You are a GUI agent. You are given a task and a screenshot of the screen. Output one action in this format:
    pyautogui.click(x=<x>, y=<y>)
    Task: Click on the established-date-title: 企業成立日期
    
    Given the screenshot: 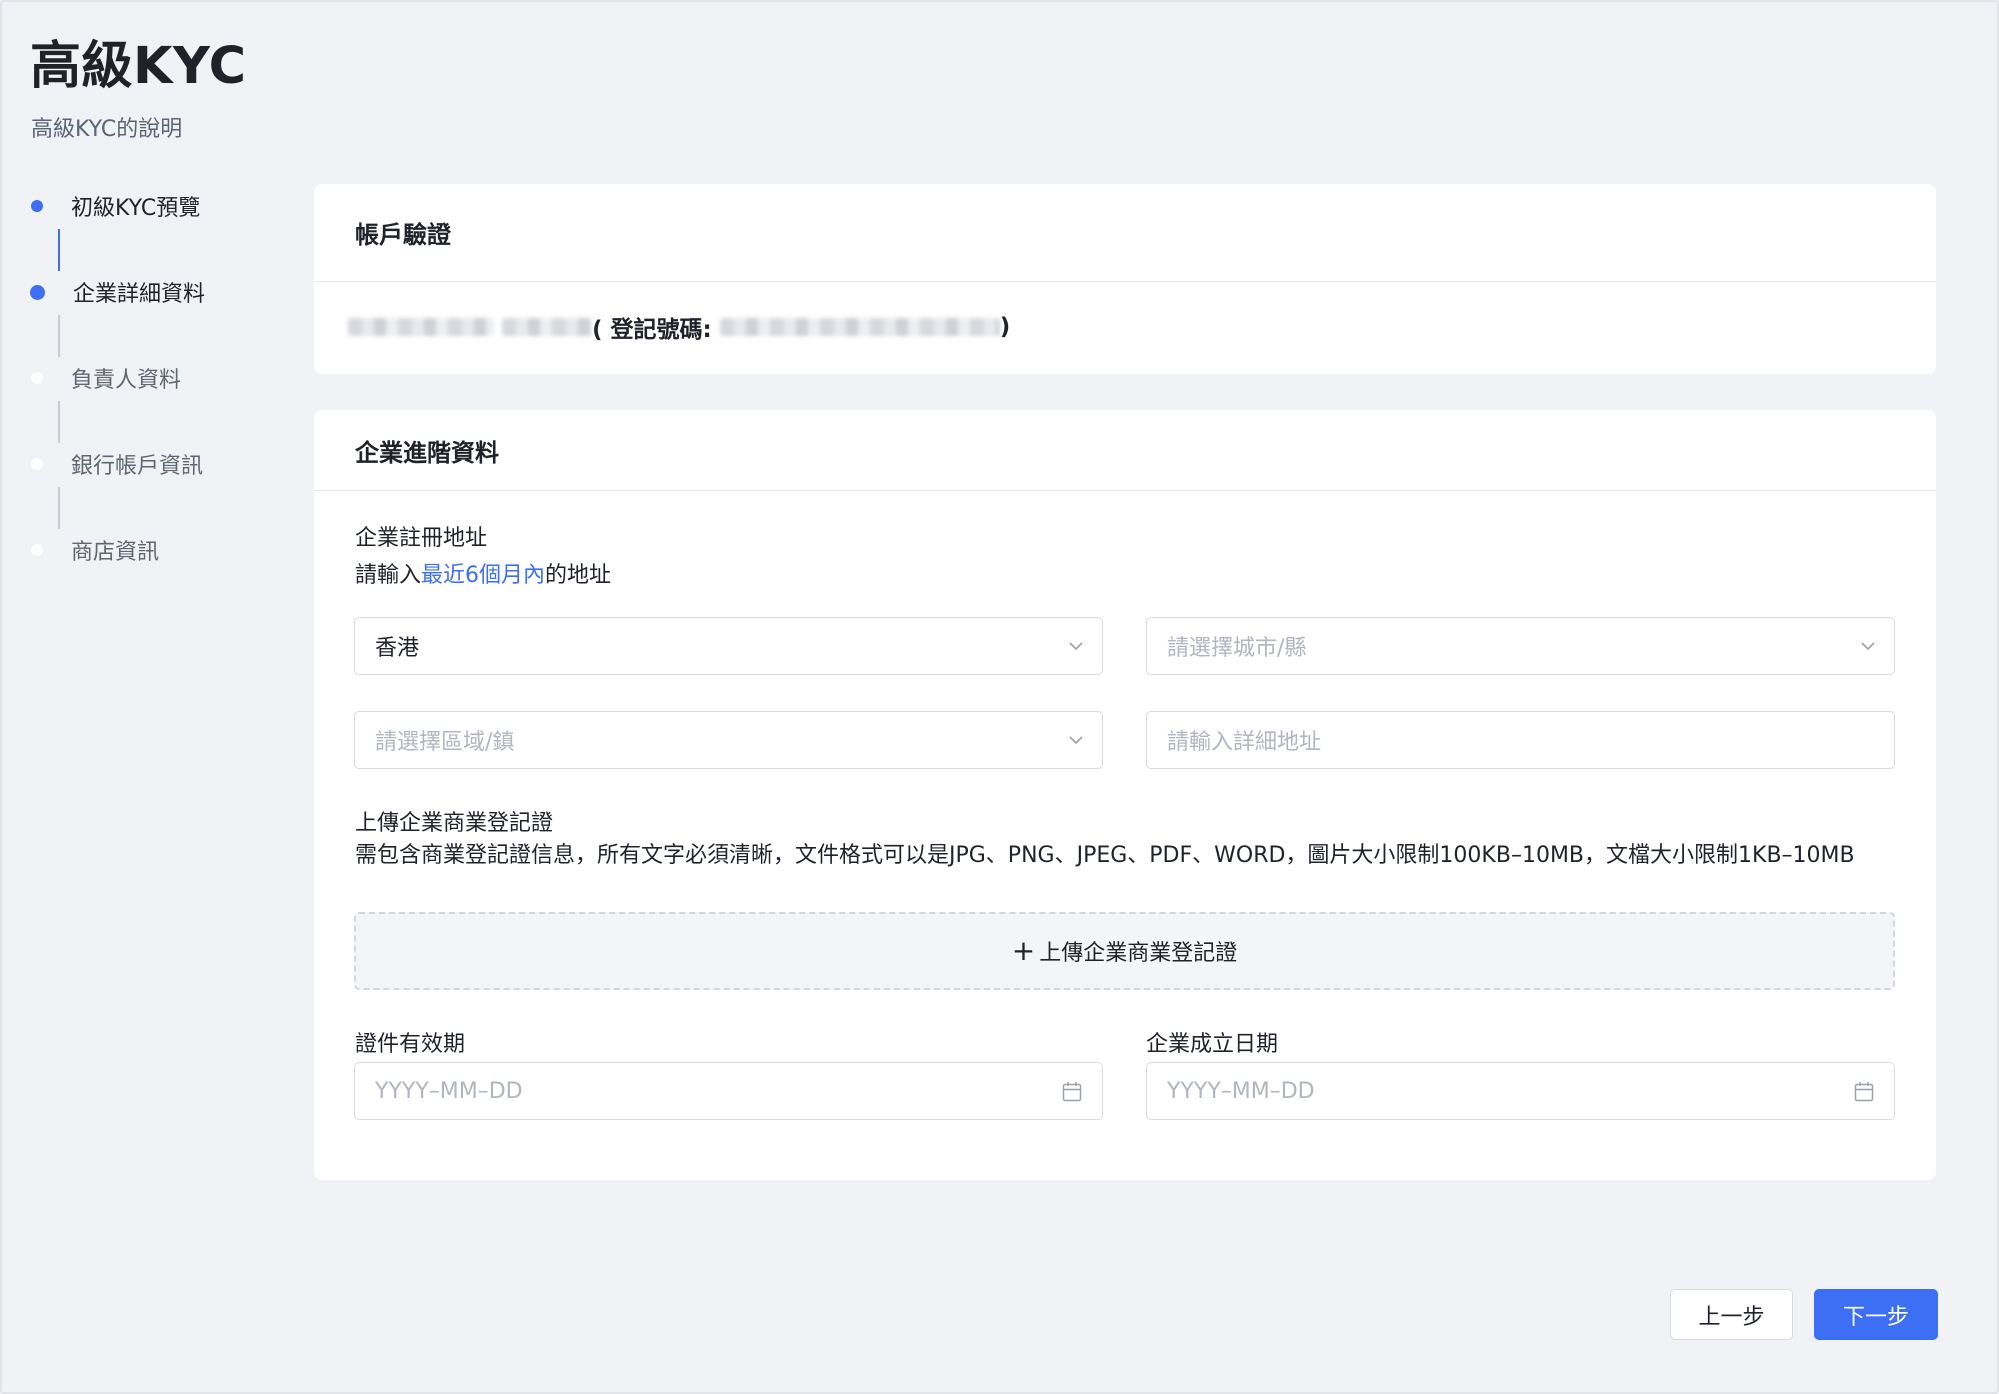 What is the action you would take?
    pyautogui.click(x=1212, y=1044)
    